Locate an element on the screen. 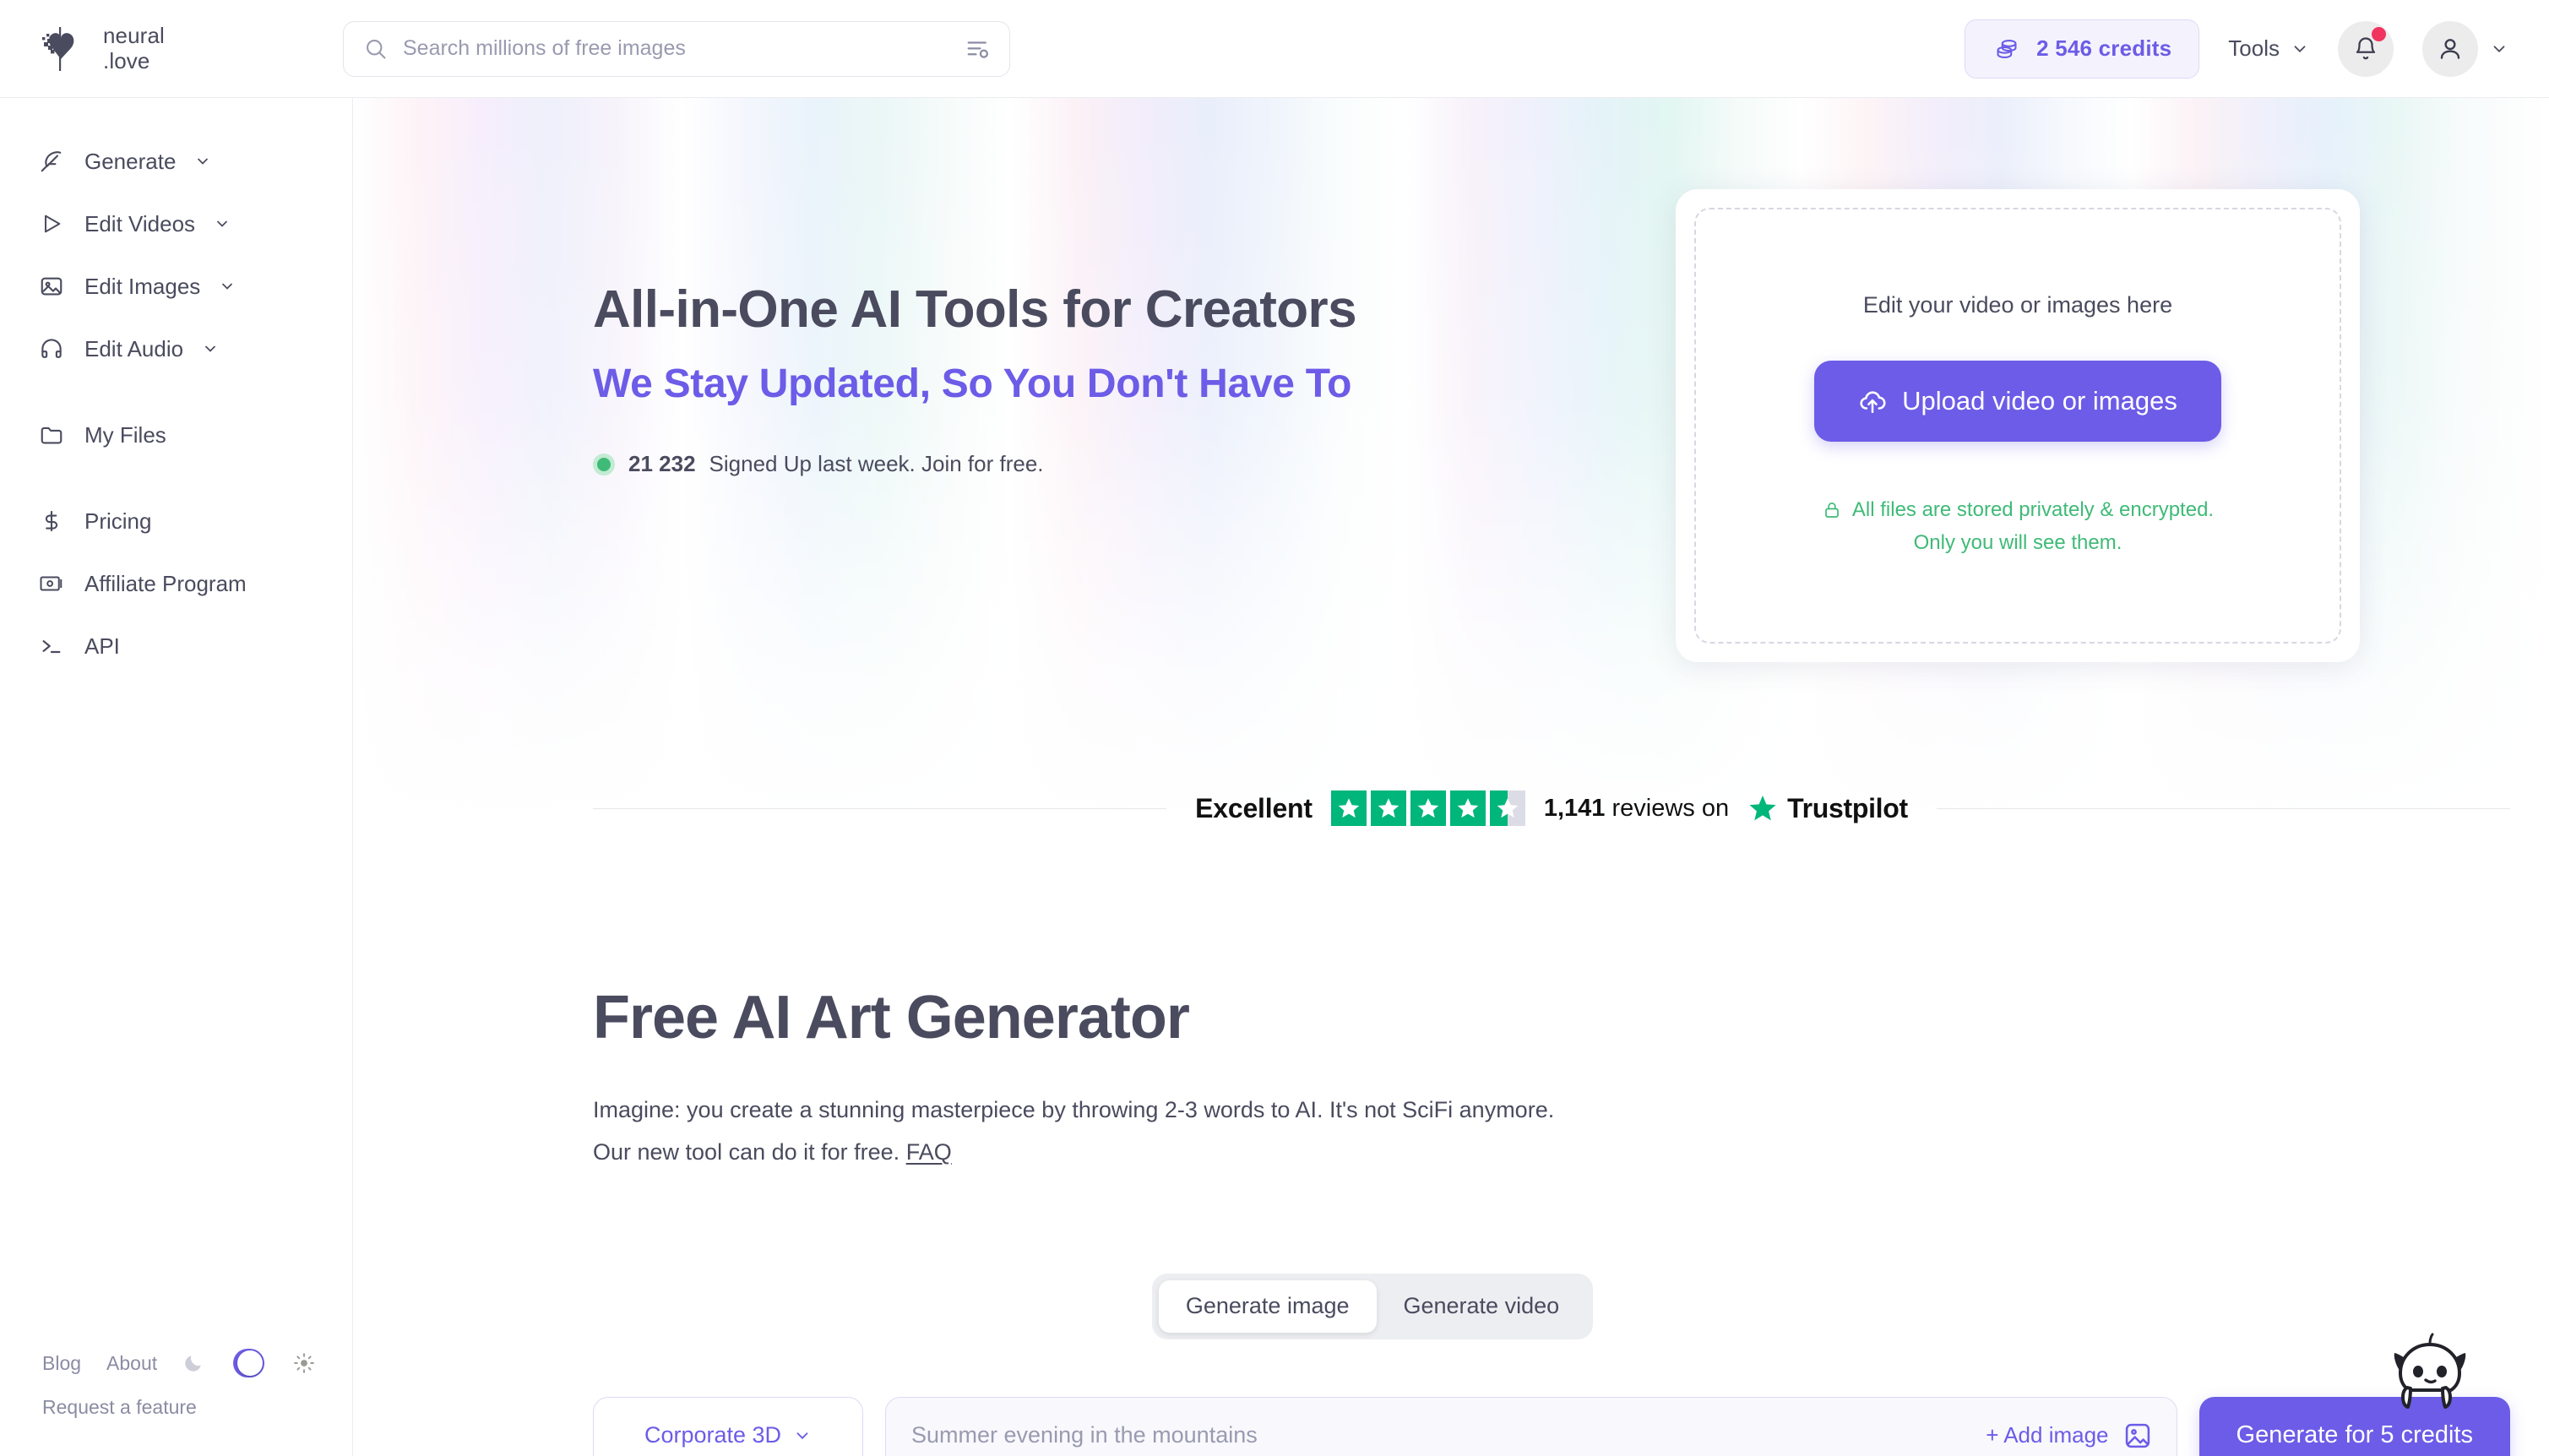 This screenshot has width=2549, height=1456. add-image-button: + Add image is located at coordinates (2069, 1436).